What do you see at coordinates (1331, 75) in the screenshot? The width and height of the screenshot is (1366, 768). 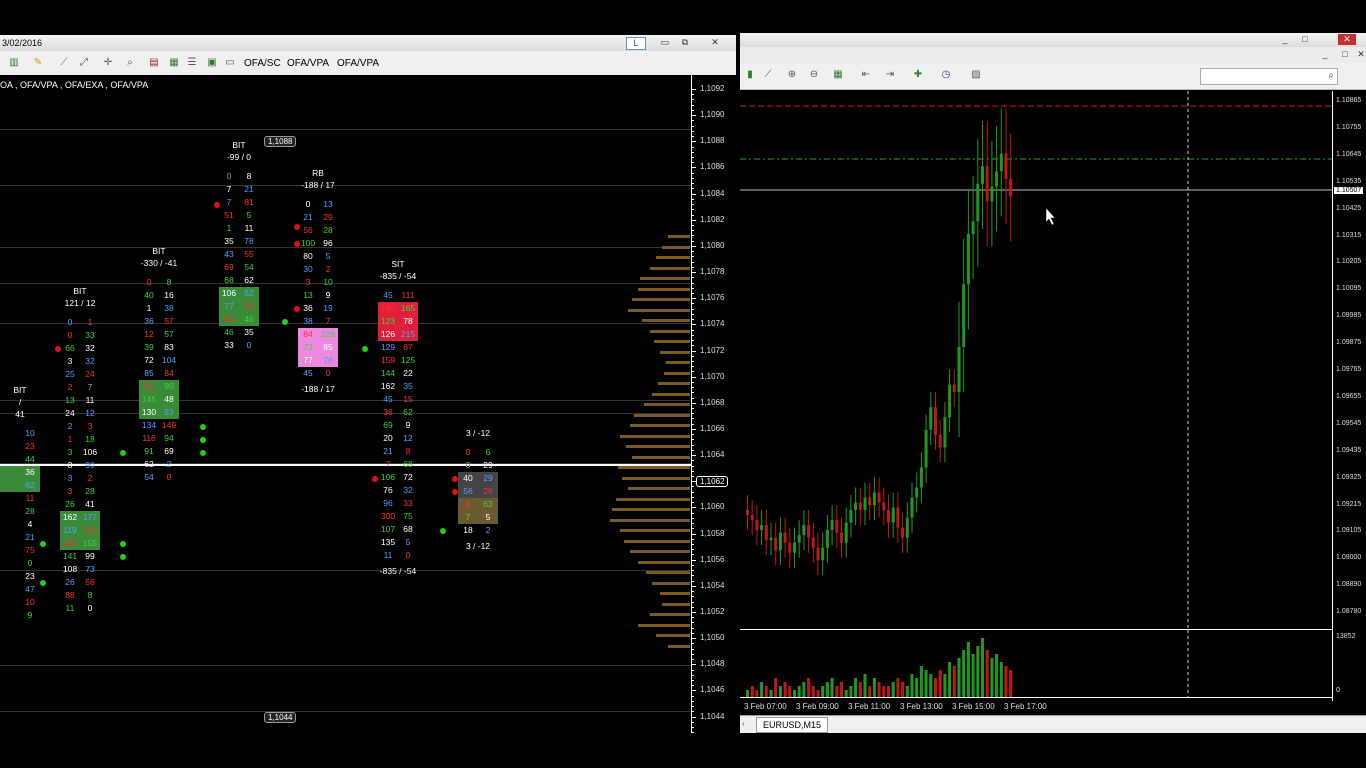 I see `search-icon: ⌕` at bounding box center [1331, 75].